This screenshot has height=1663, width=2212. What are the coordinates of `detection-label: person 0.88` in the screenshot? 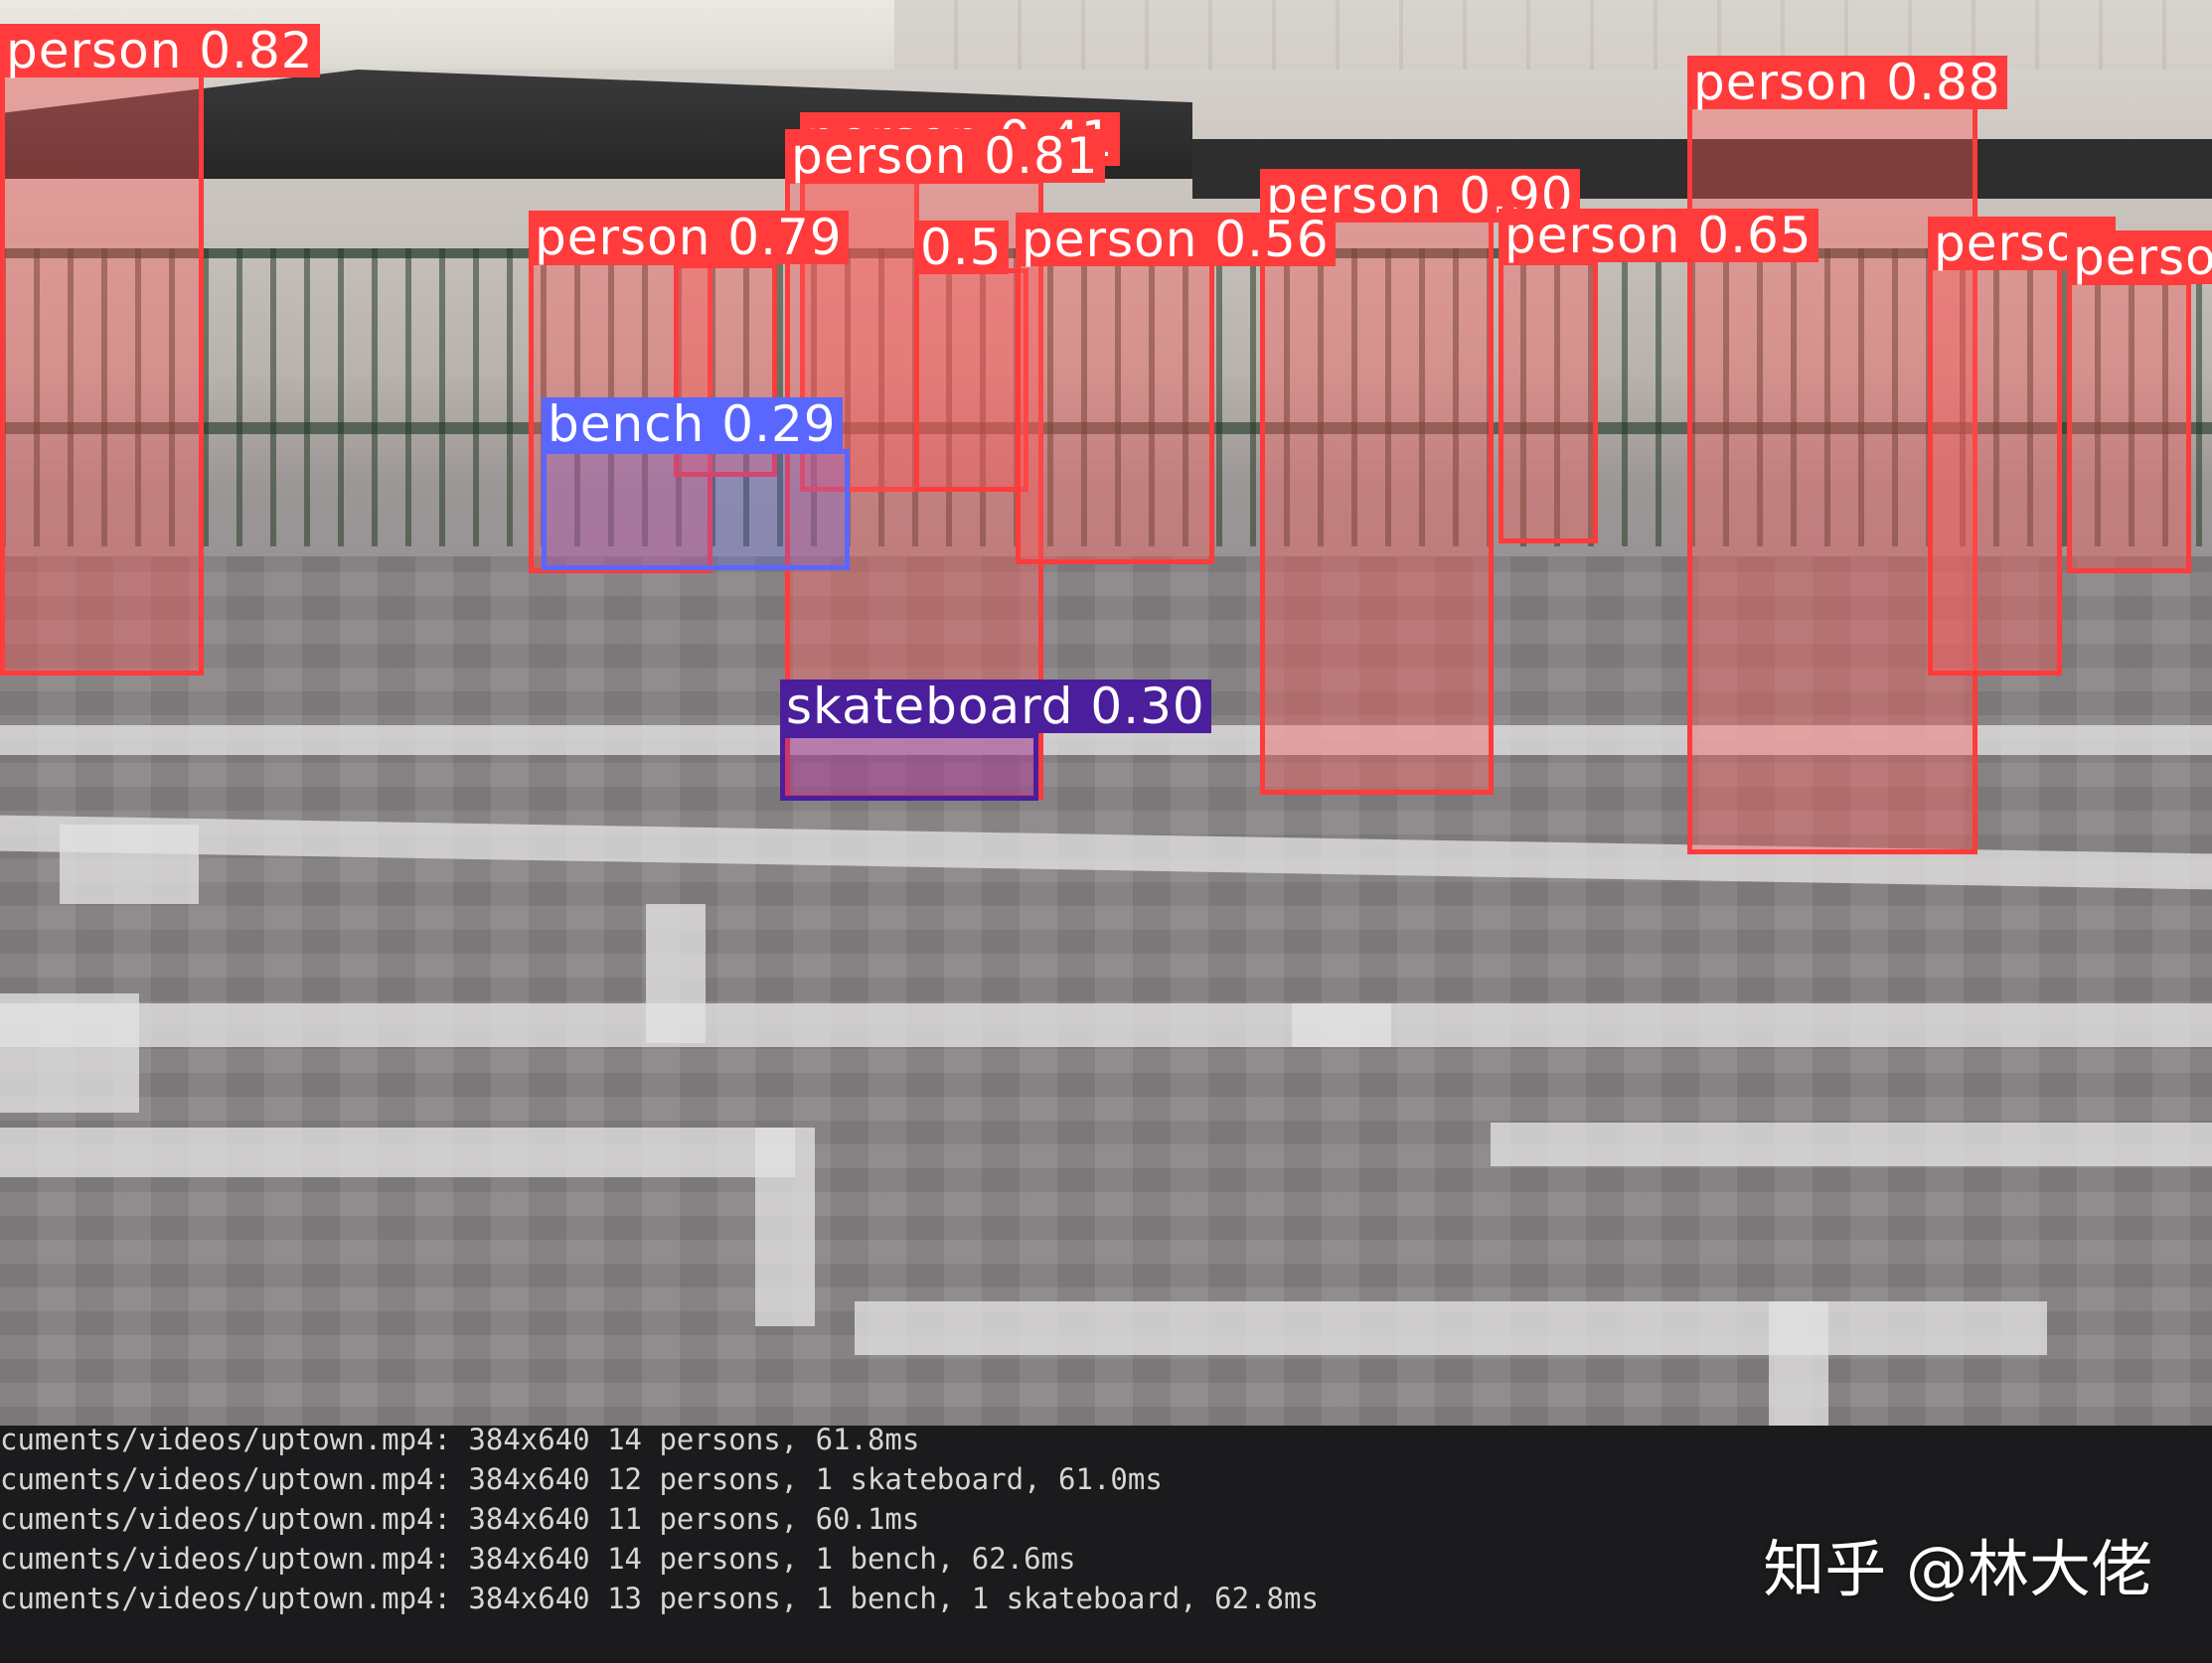 It's located at (1847, 82).